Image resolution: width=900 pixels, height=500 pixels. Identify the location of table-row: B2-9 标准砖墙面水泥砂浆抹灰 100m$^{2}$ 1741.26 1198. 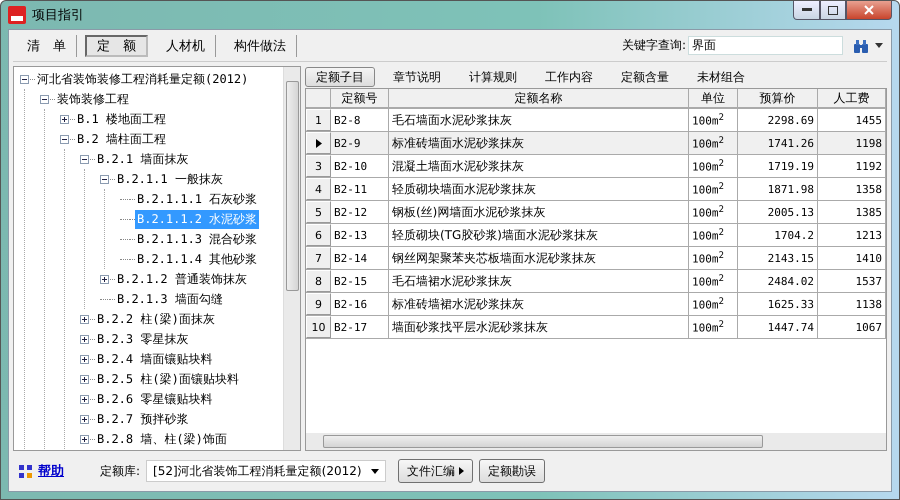
(596, 143).